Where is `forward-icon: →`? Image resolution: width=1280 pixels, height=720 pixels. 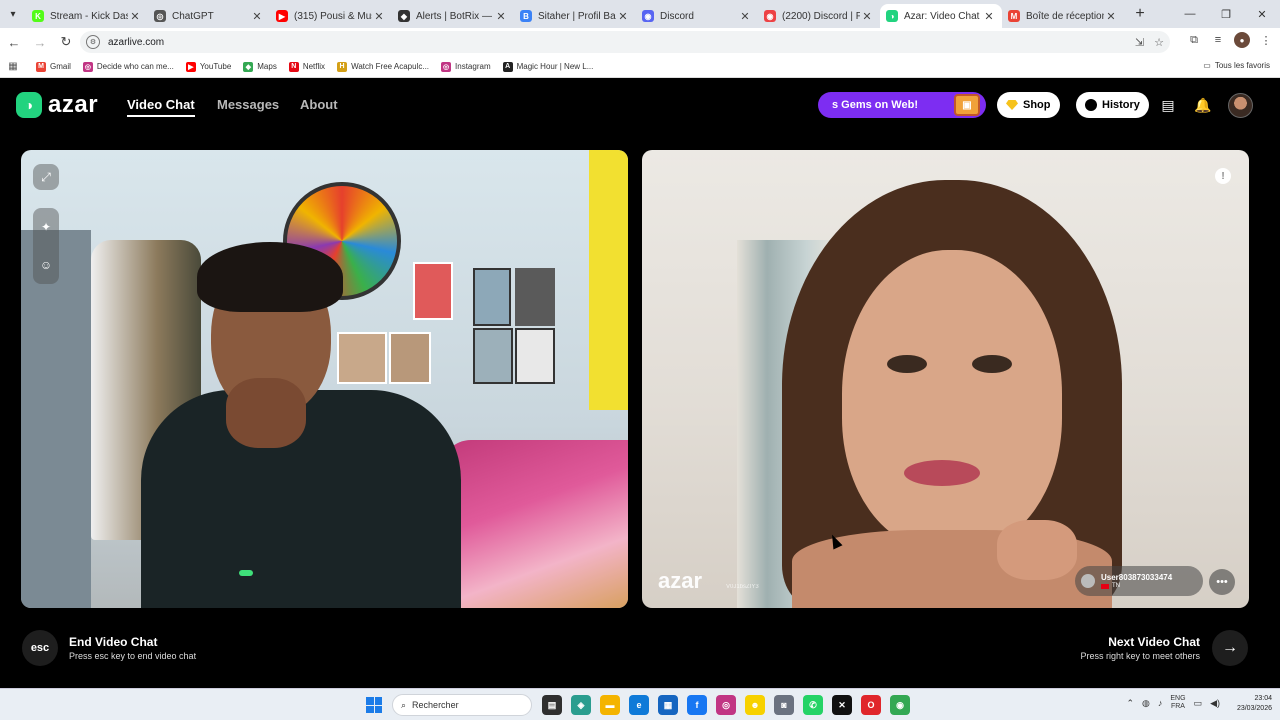
forward-icon: → is located at coordinates (40, 42).